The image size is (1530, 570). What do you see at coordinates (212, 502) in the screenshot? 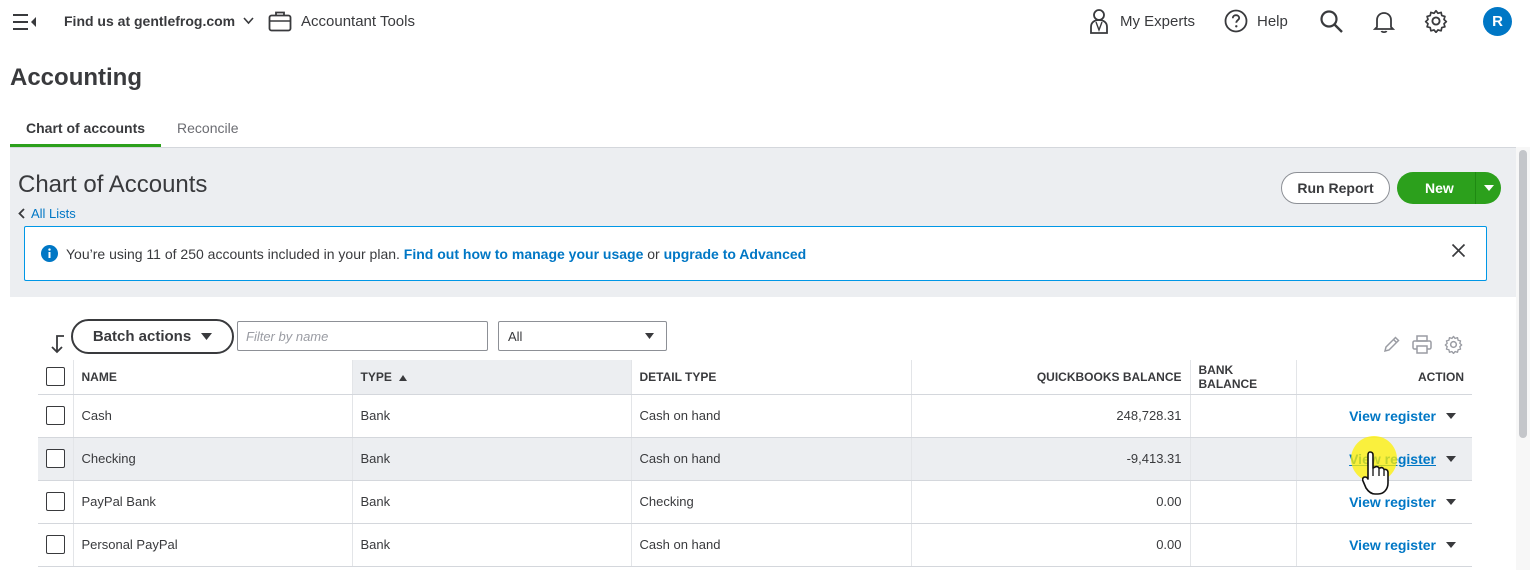
I see `account-name: PayPal Bank` at bounding box center [212, 502].